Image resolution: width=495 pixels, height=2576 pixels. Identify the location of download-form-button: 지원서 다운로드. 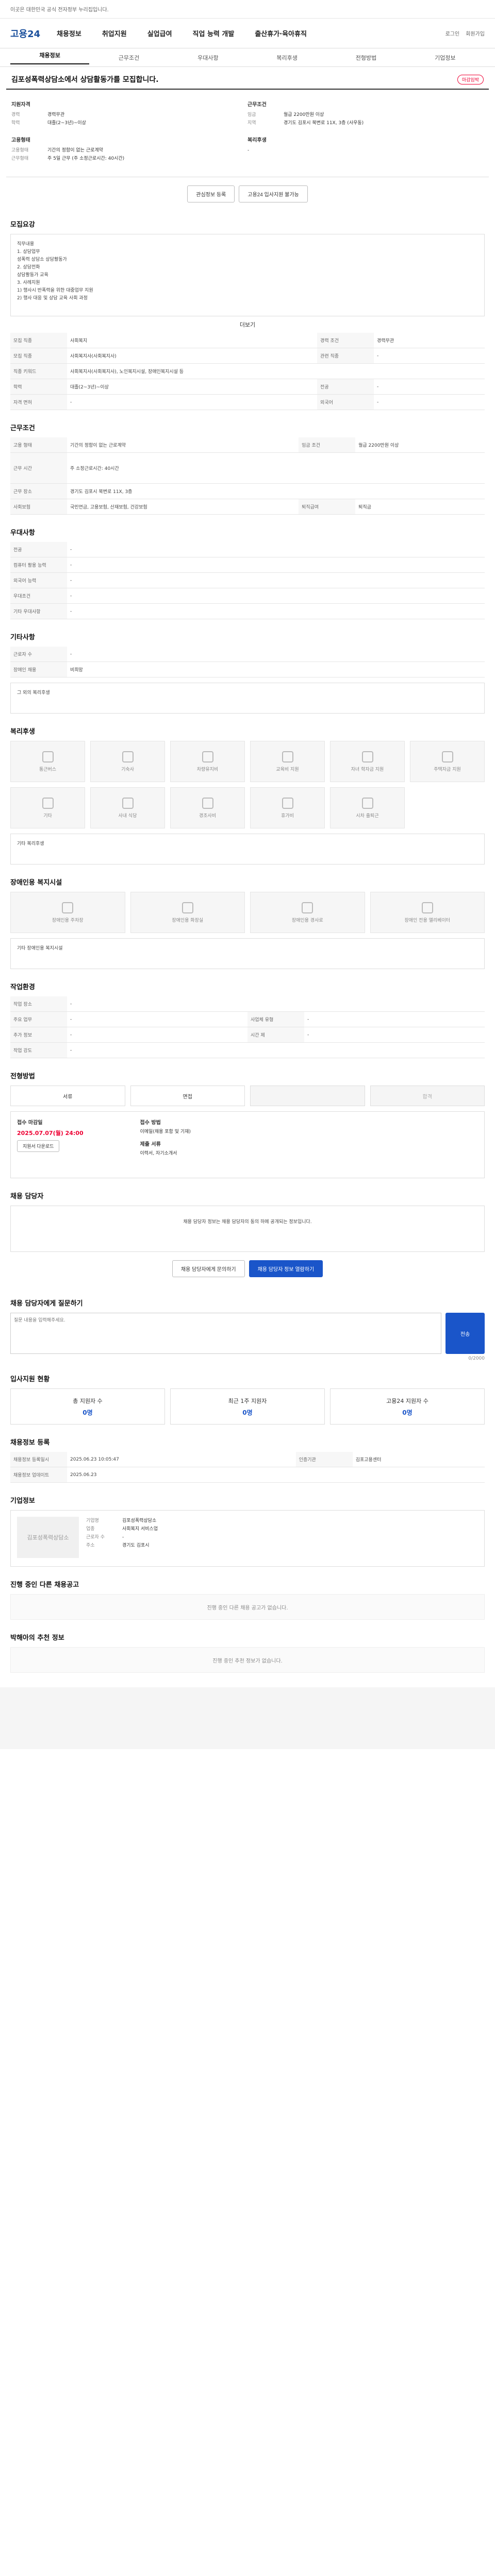
(38, 1146).